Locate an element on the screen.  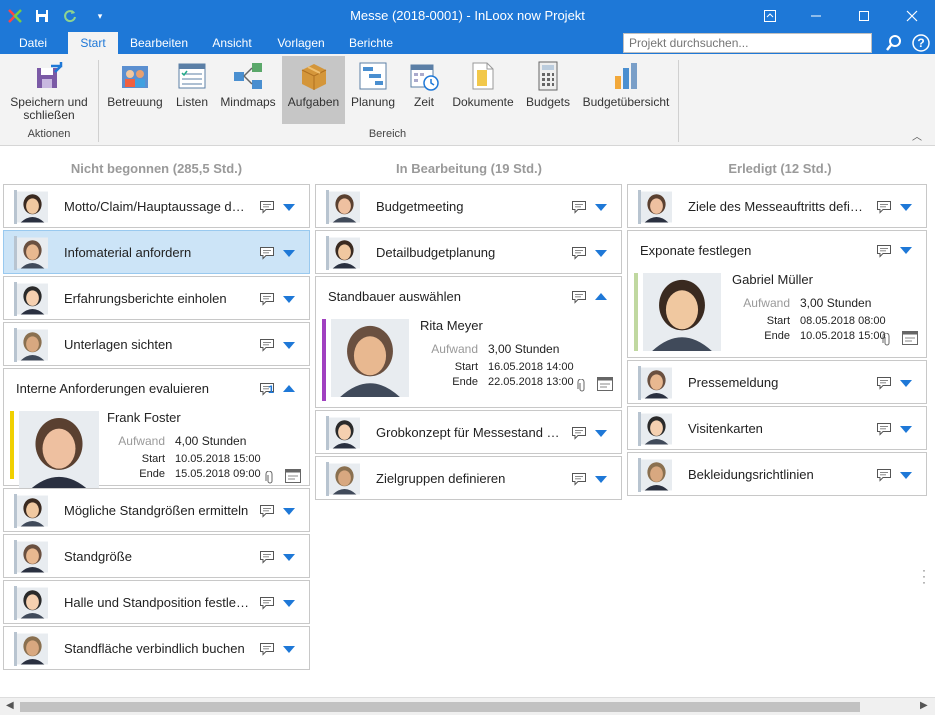
tab-vorlagen: Vorlagen is located at coordinates (301, 43).